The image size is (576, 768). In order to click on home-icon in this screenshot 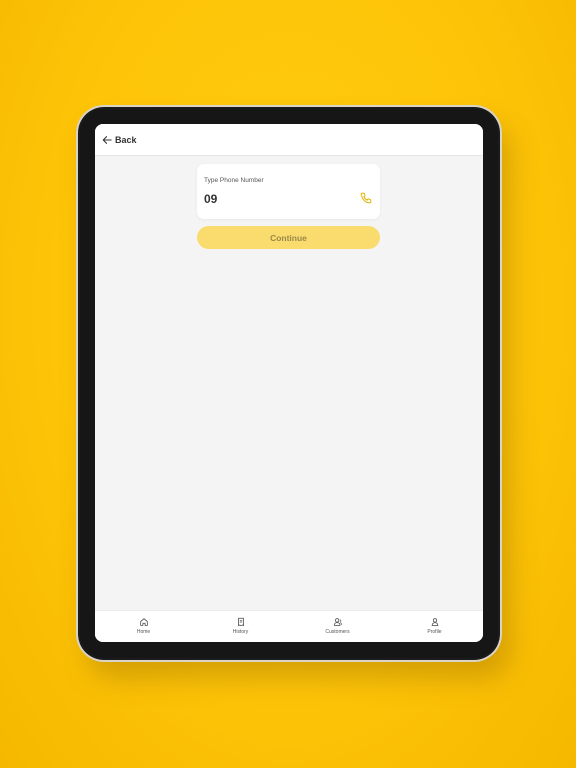, I will do `click(143, 622)`.